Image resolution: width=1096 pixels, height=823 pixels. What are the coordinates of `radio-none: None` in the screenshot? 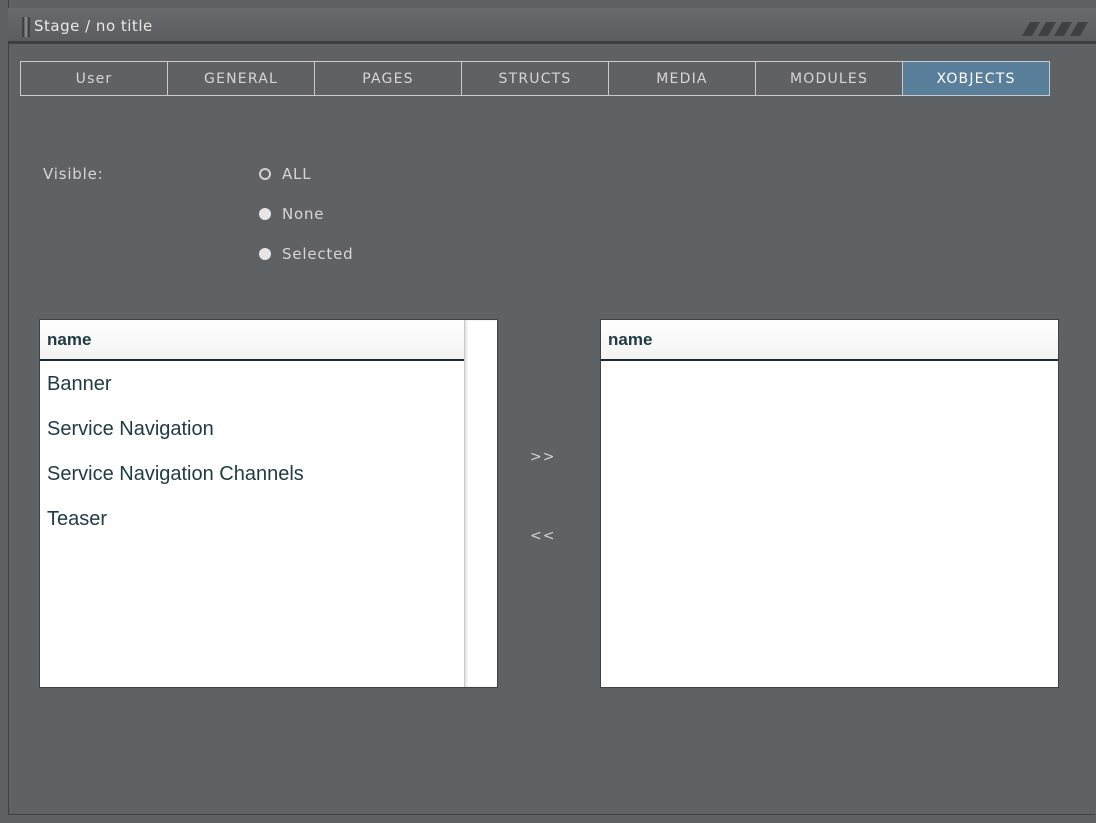 It's located at (291, 214).